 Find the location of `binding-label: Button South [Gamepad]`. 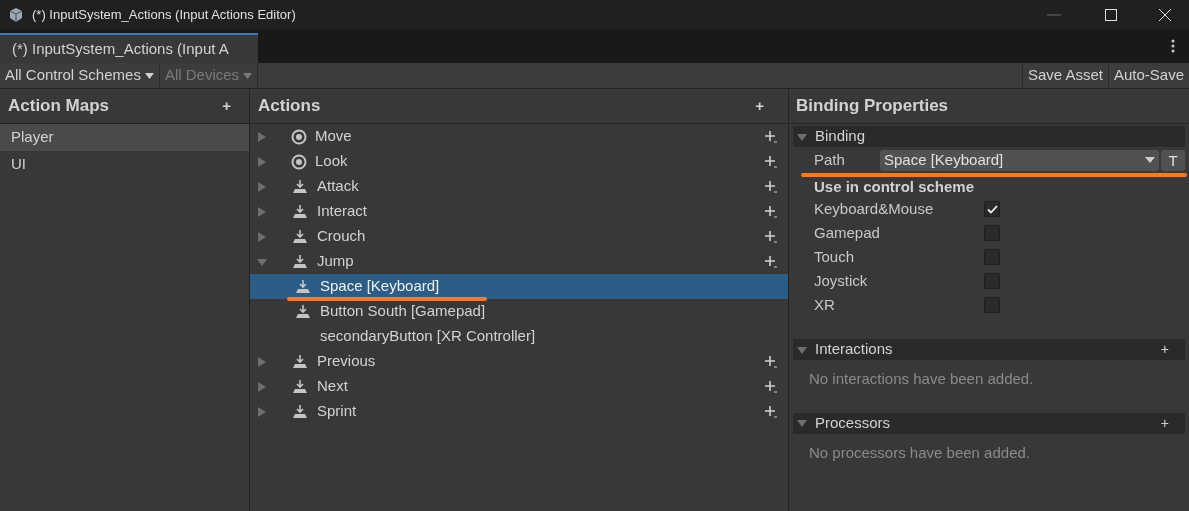

binding-label: Button South [Gamepad] is located at coordinates (403, 311).